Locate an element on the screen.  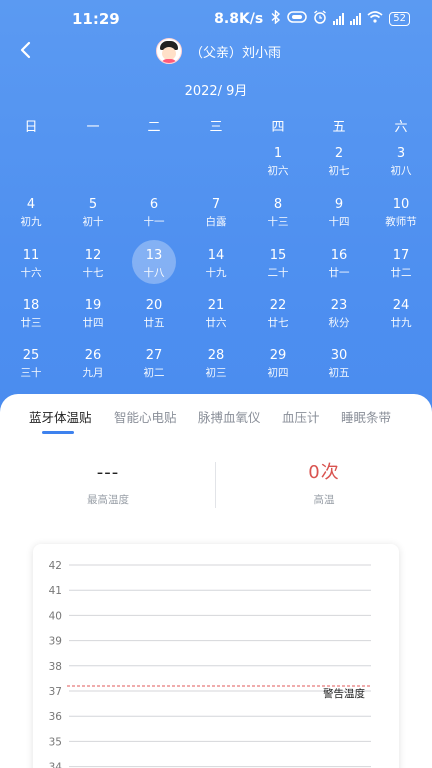
lunar-date: 初十 is located at coordinates (93, 222).